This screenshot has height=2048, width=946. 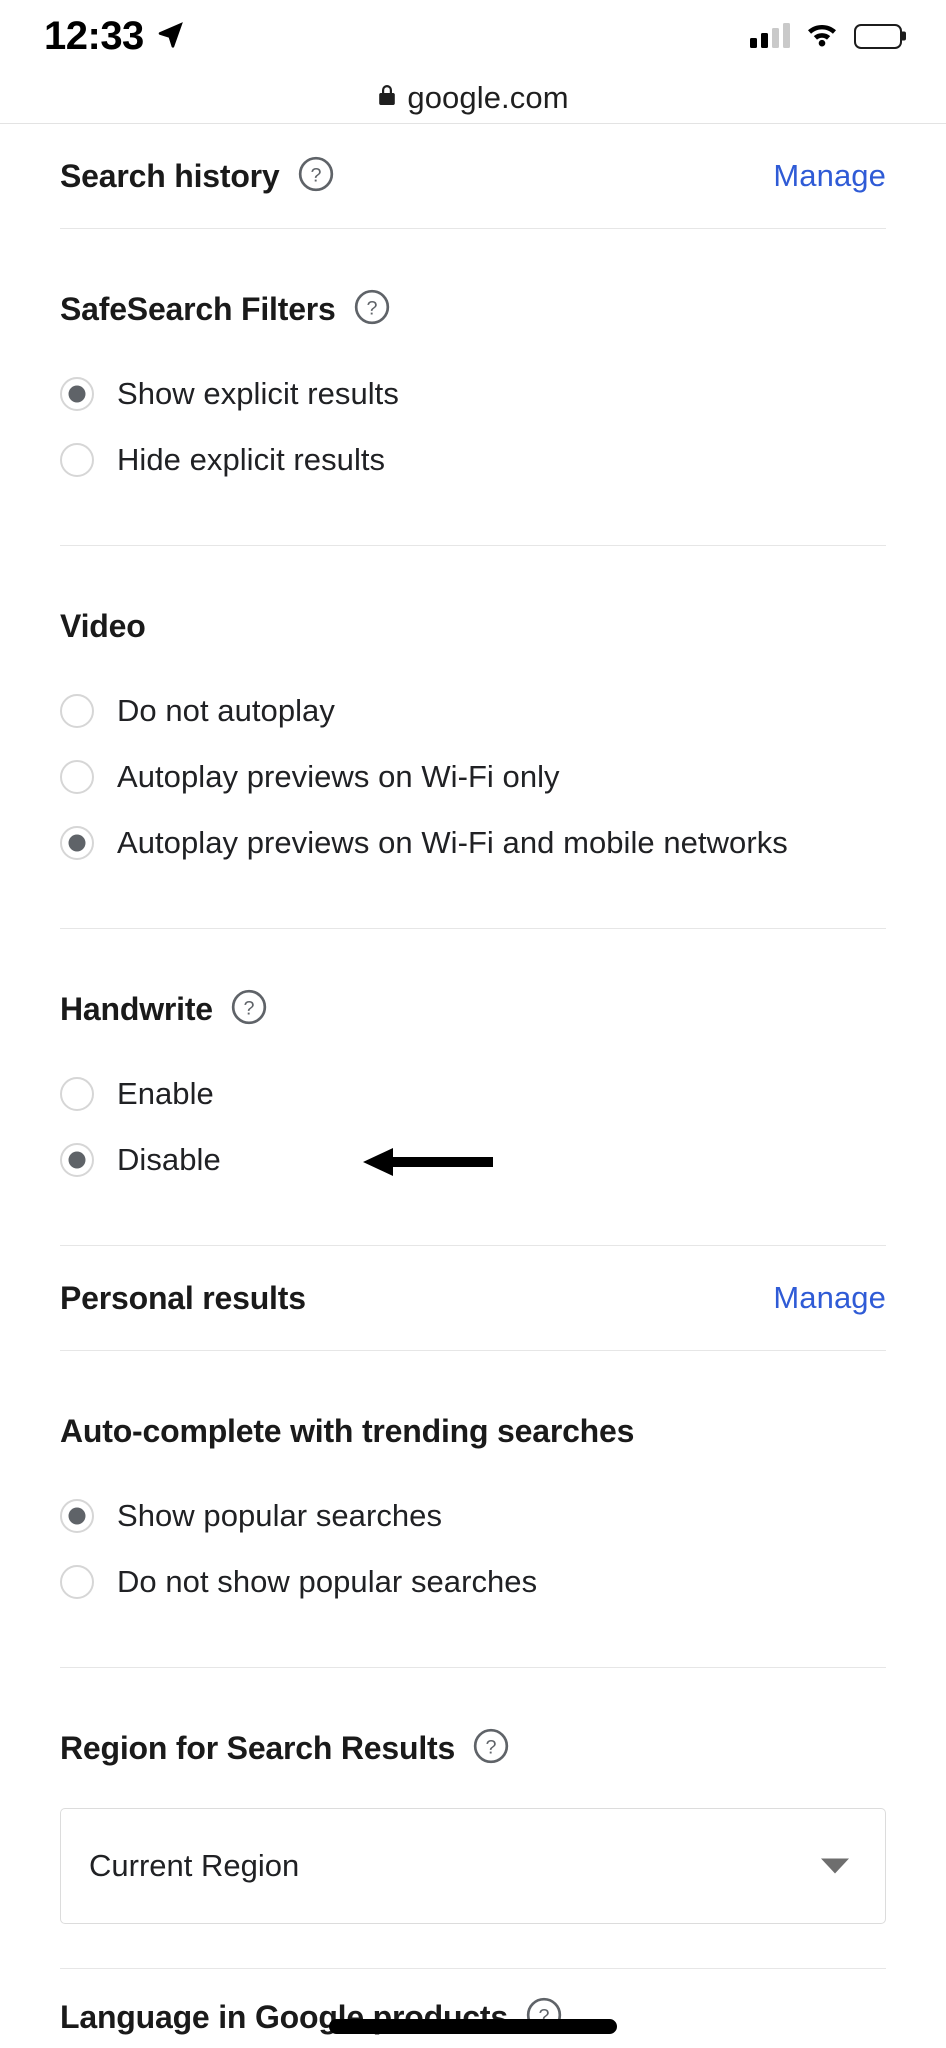 What do you see at coordinates (473, 1516) in the screenshot?
I see `radio-option: Show popular searches` at bounding box center [473, 1516].